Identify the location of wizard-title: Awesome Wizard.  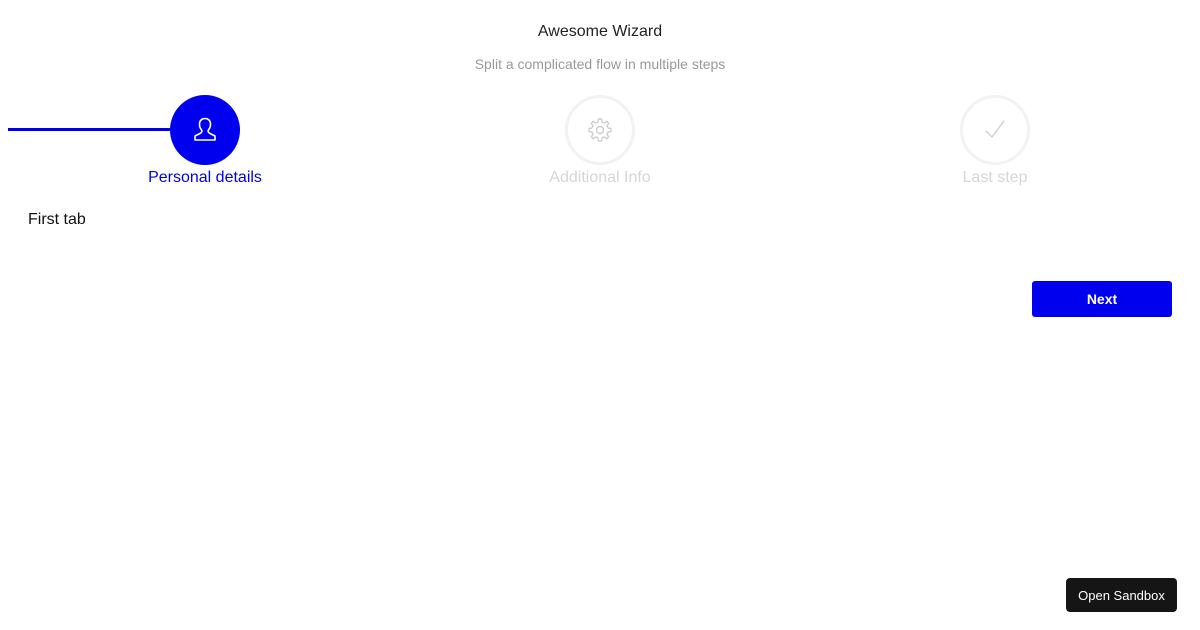
(600, 31).